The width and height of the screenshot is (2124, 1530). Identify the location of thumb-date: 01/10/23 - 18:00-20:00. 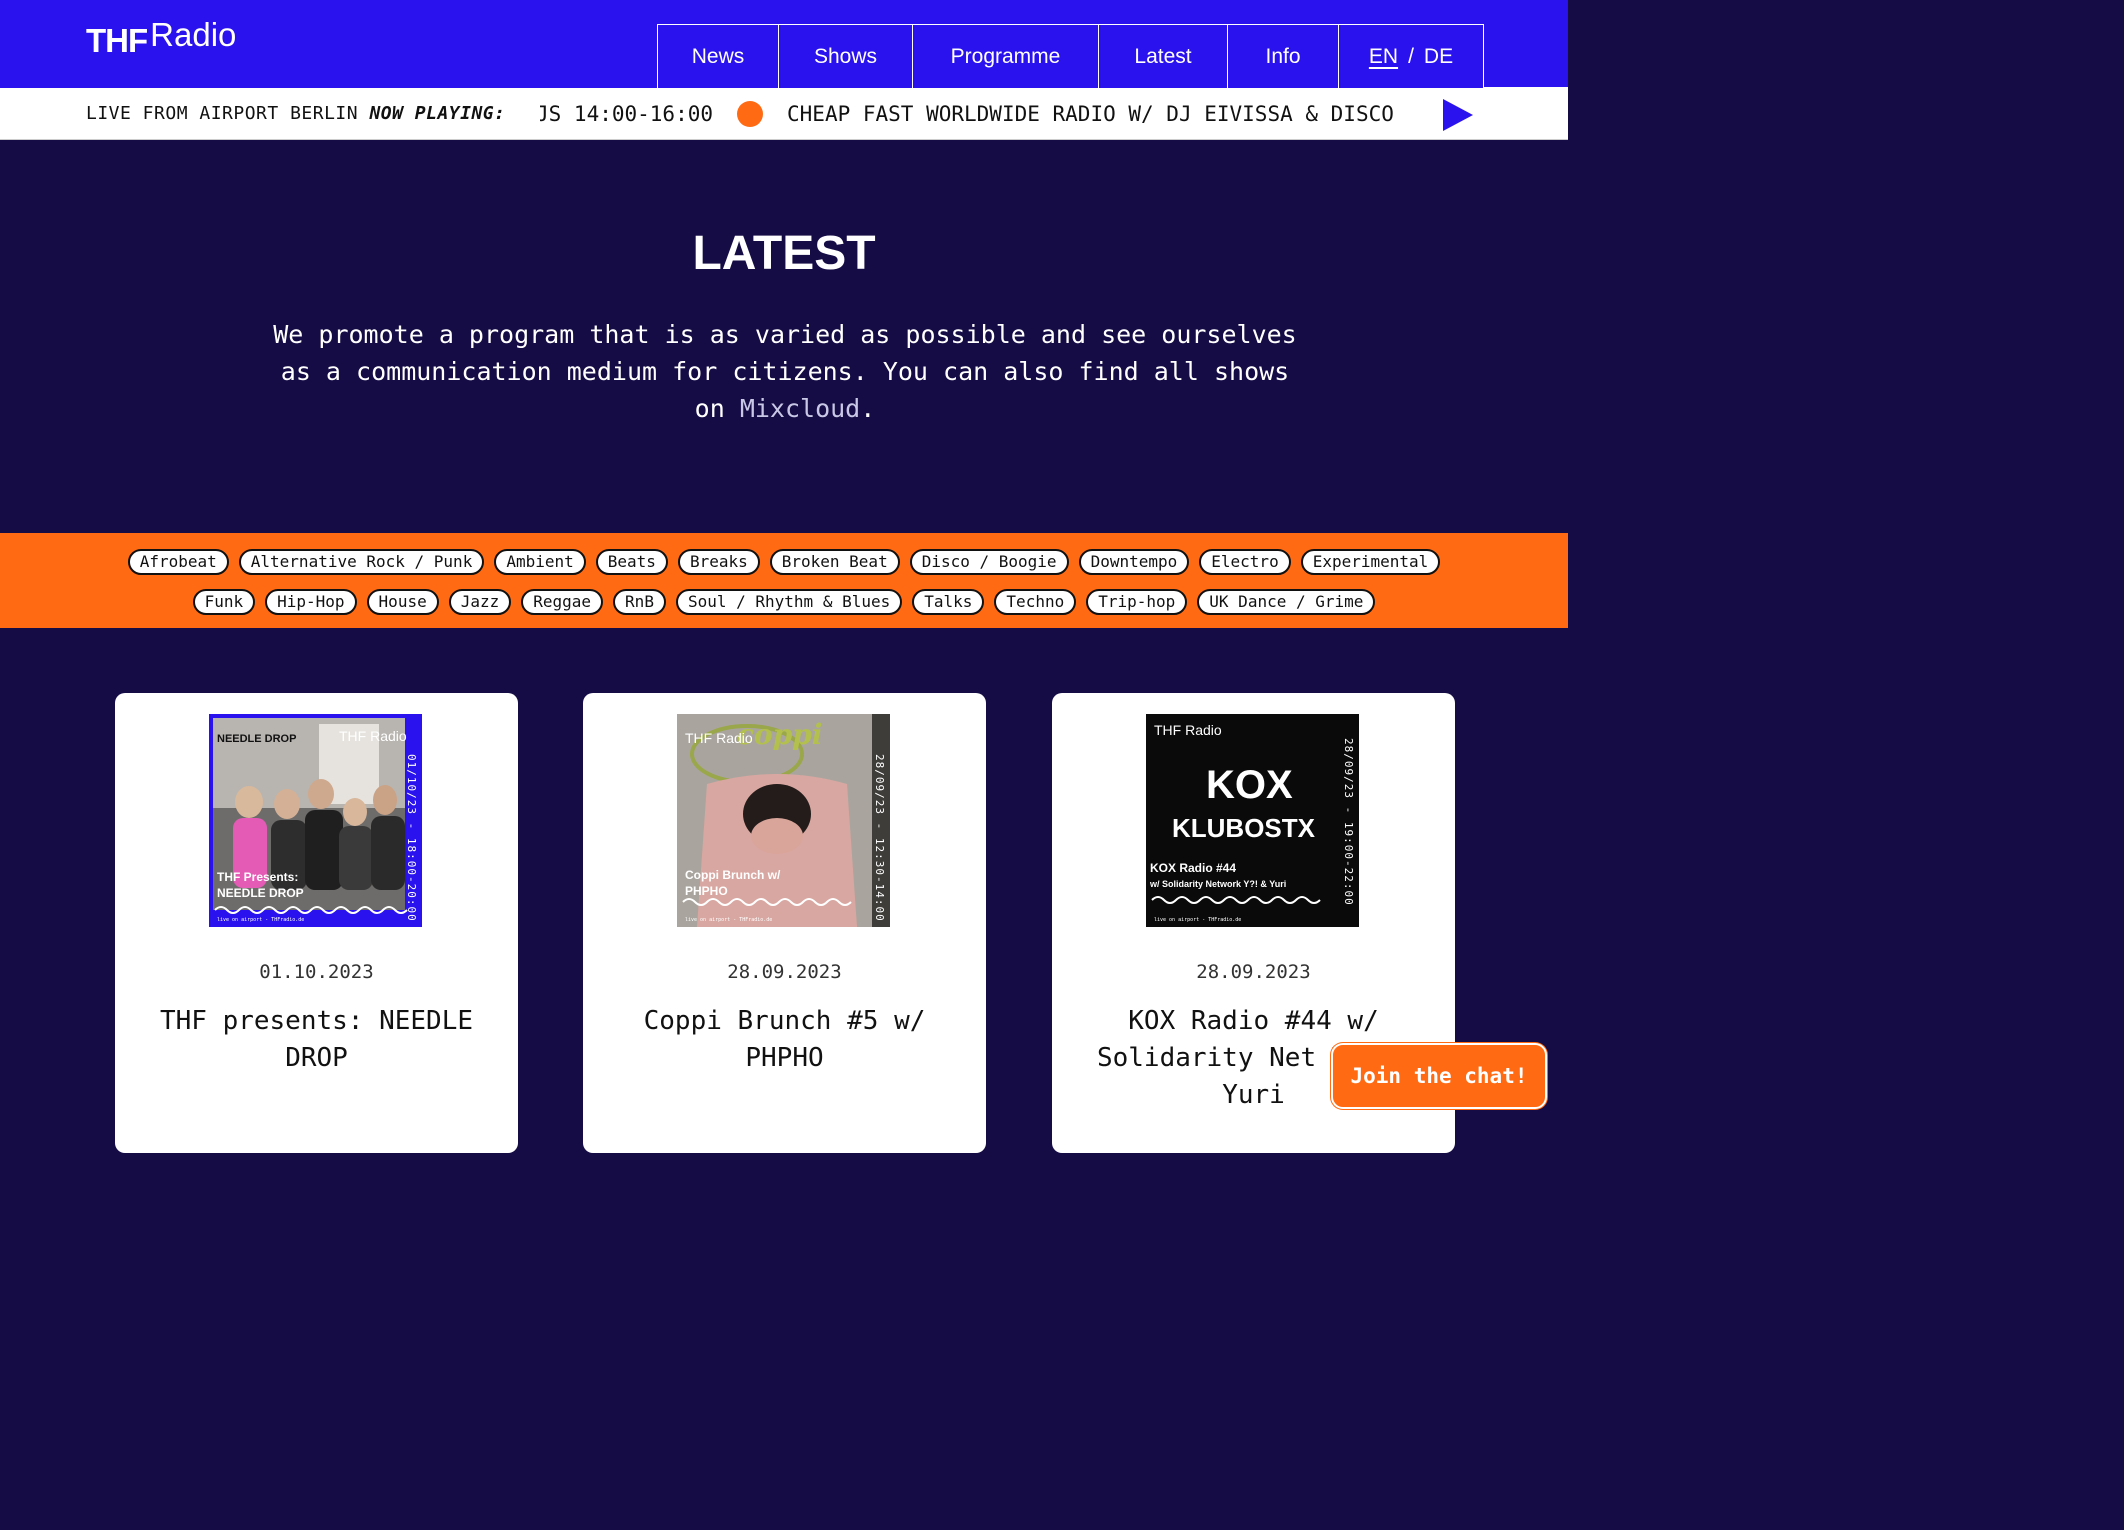
(411, 838).